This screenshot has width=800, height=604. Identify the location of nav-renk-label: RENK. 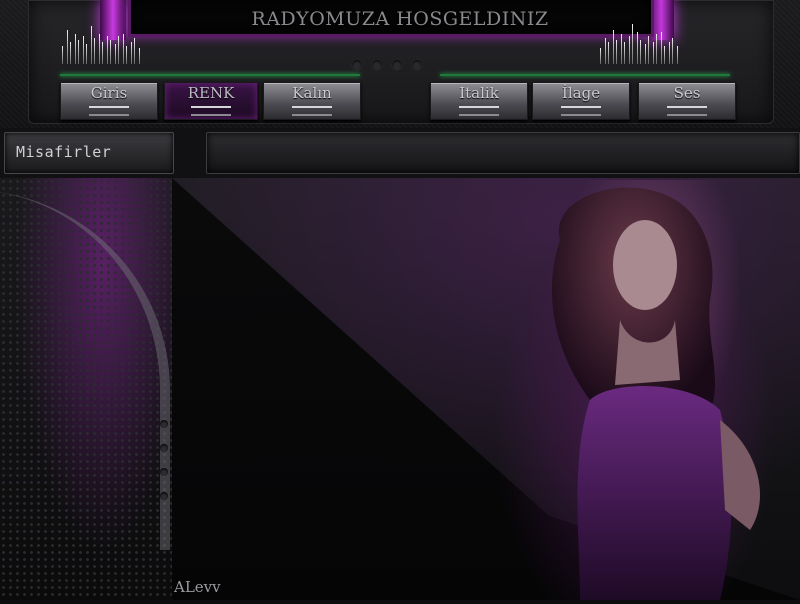
(211, 93).